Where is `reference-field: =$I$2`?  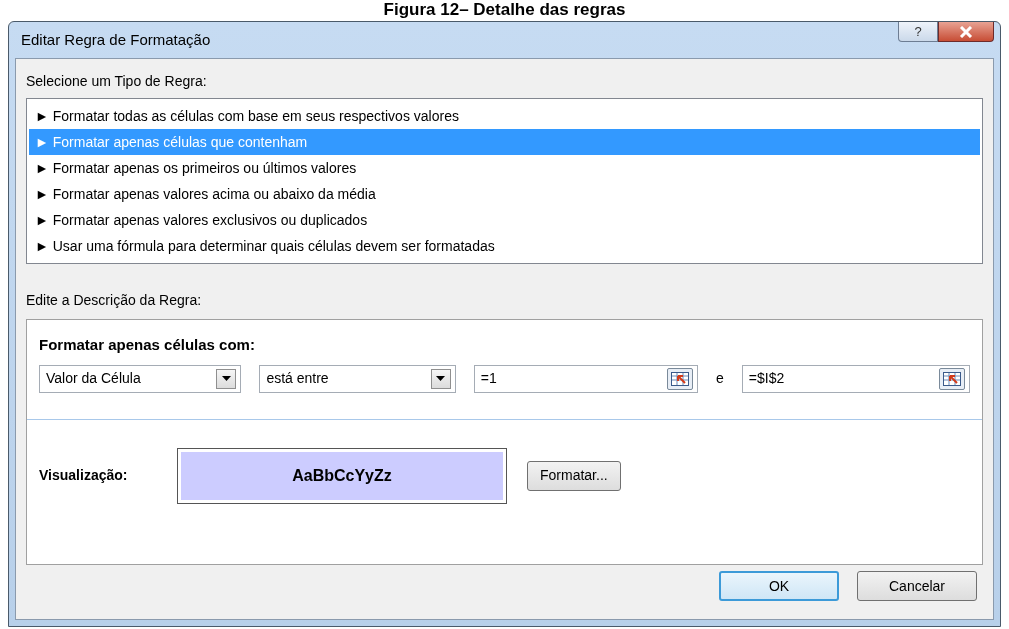 reference-field: =$I$2 is located at coordinates (855, 378).